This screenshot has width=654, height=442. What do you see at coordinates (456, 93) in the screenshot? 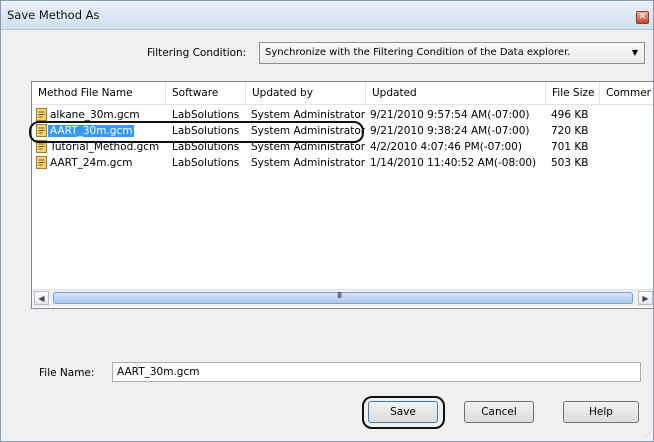
I see `column-header-updated: Updated` at bounding box center [456, 93].